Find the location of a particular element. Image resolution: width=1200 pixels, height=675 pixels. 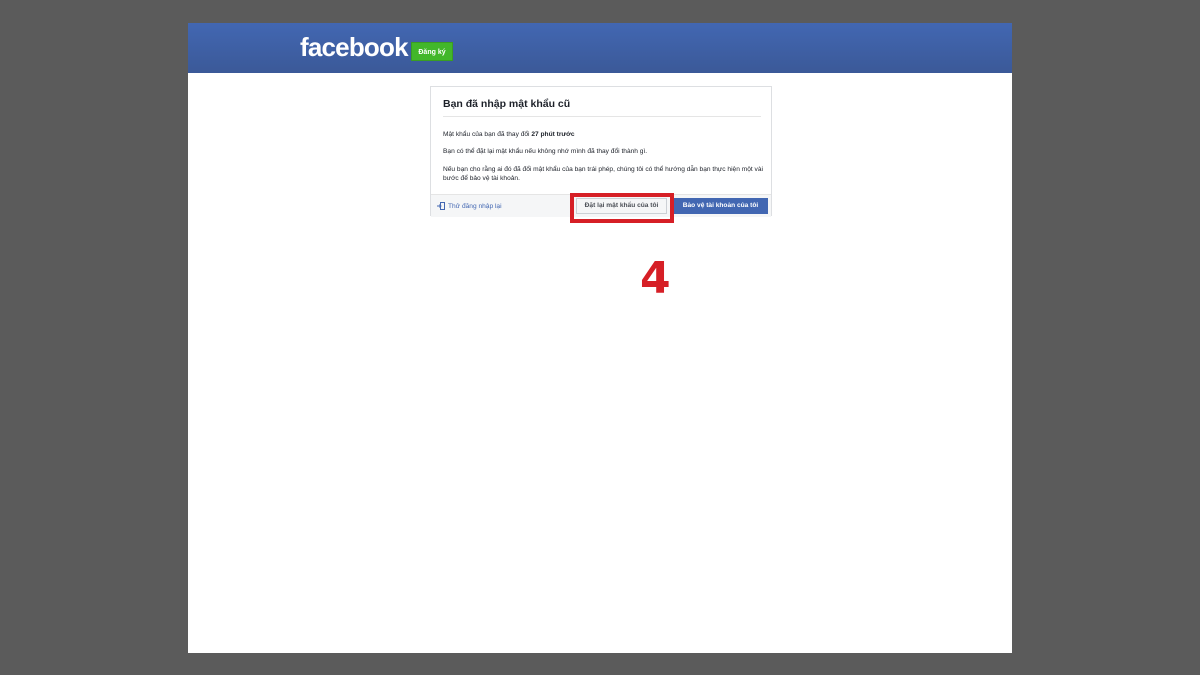

dialog-title: Bạn đã nhập mật khẩu cũ is located at coordinates (602, 107).